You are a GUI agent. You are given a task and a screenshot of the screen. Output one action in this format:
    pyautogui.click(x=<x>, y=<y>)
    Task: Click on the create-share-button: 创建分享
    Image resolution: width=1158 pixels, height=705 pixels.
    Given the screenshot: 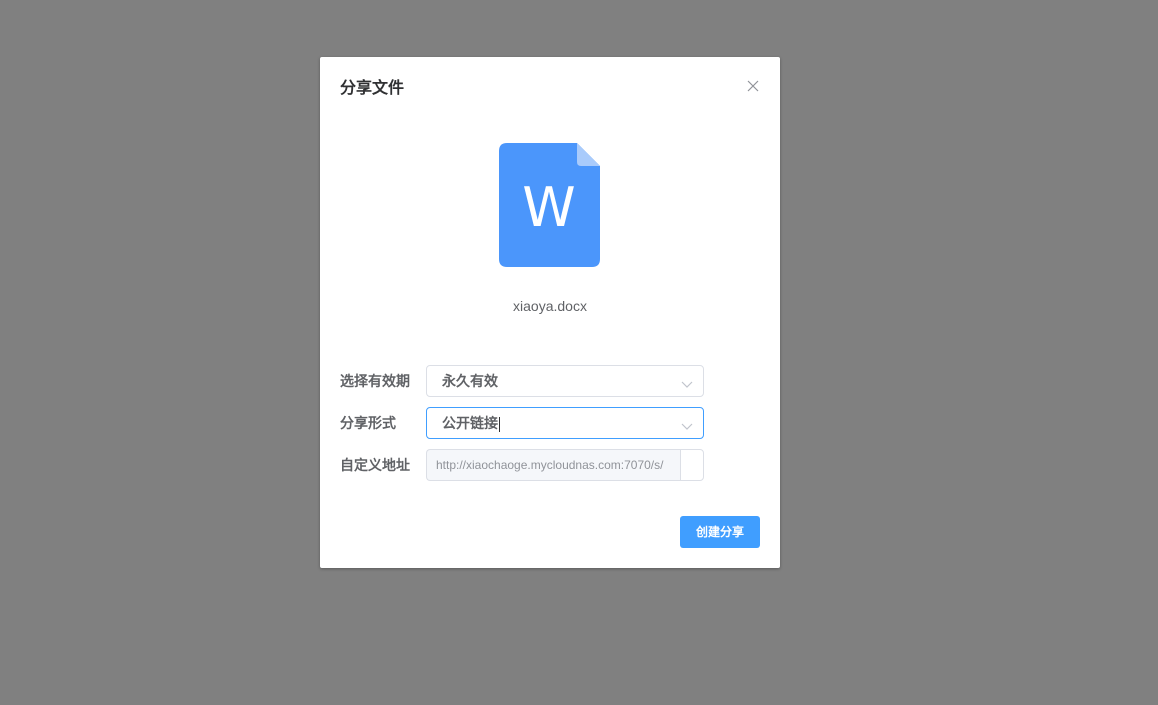 What is the action you would take?
    pyautogui.click(x=720, y=532)
    